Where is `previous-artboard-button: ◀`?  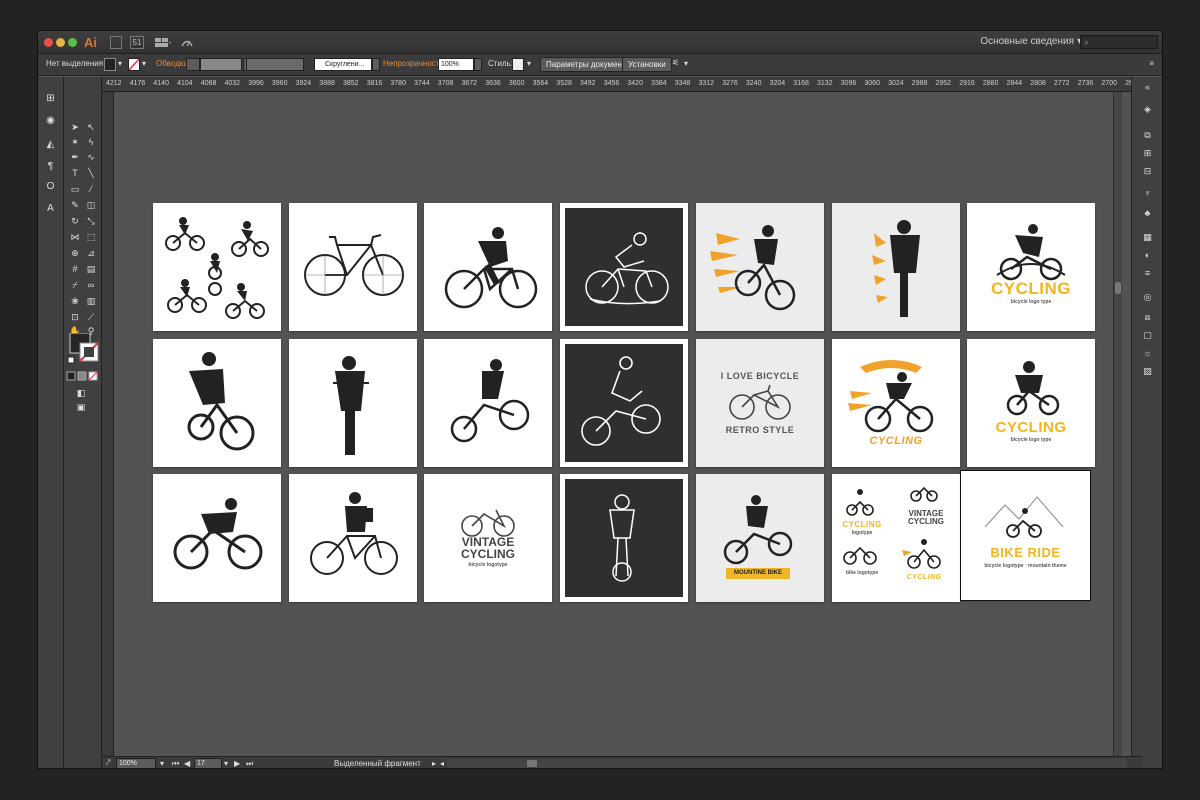
previous-artboard-button: ◀ is located at coordinates (187, 763).